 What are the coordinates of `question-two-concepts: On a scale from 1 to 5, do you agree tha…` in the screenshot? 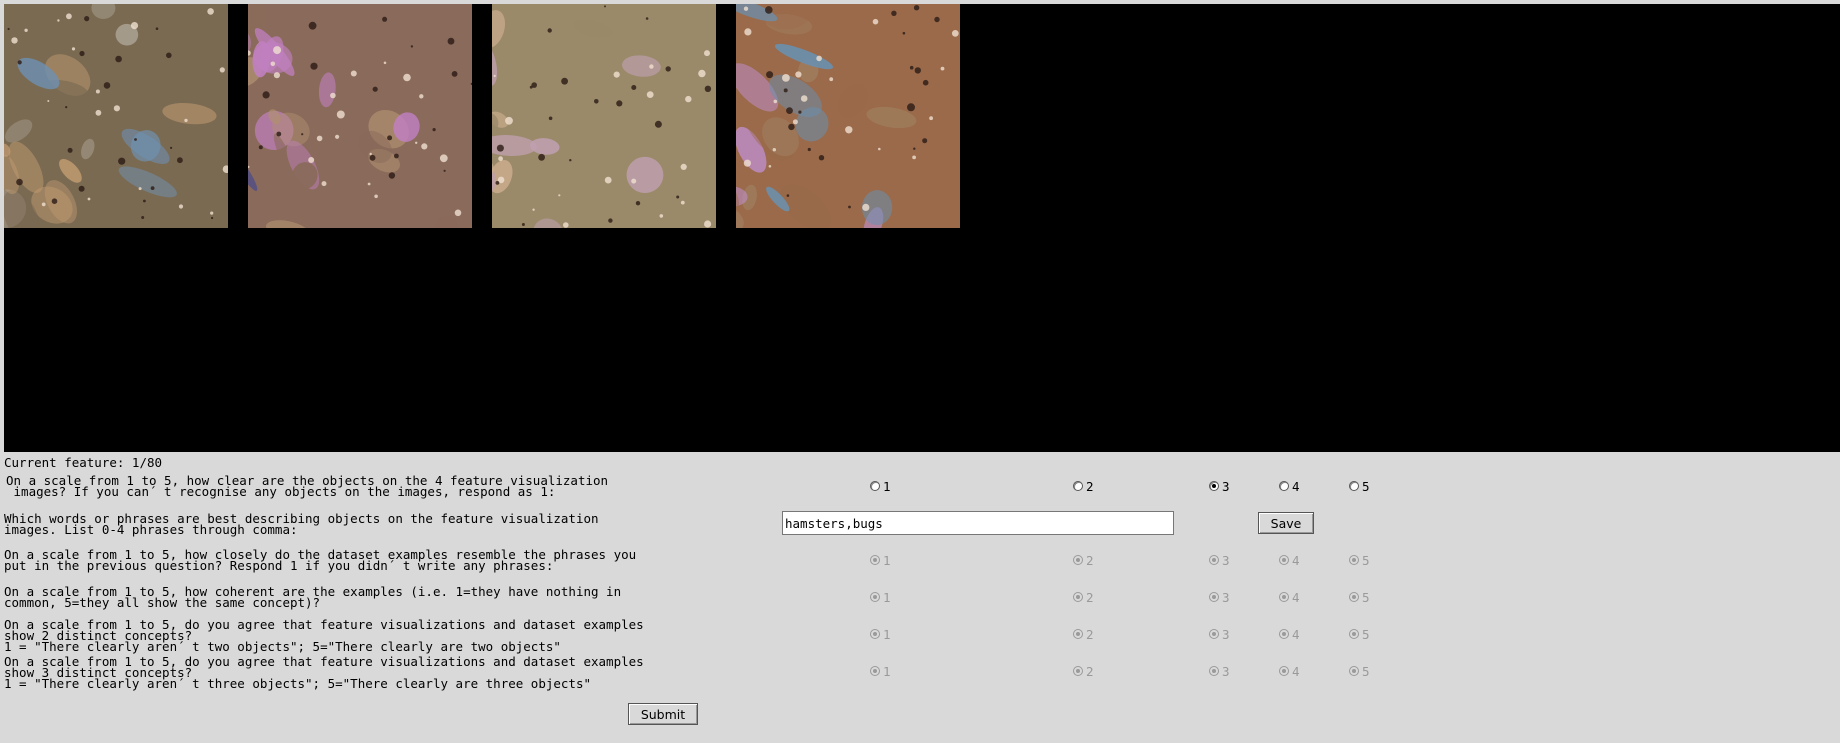 It's located at (324, 636).